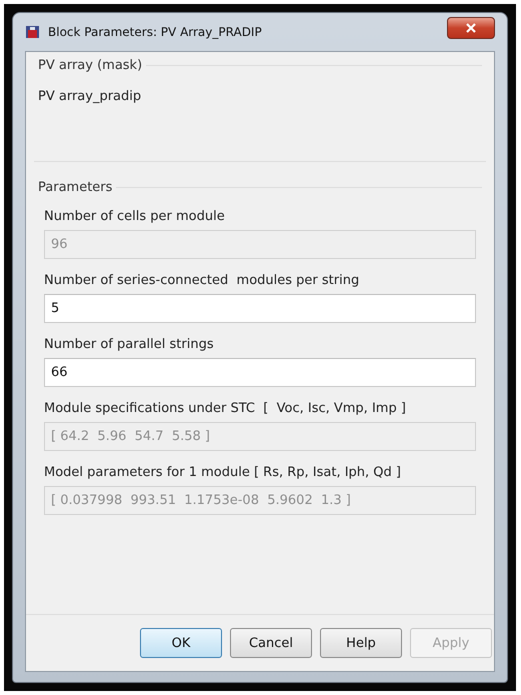  Describe the element at coordinates (271, 643) in the screenshot. I see `dialog-button: Cancel` at that location.